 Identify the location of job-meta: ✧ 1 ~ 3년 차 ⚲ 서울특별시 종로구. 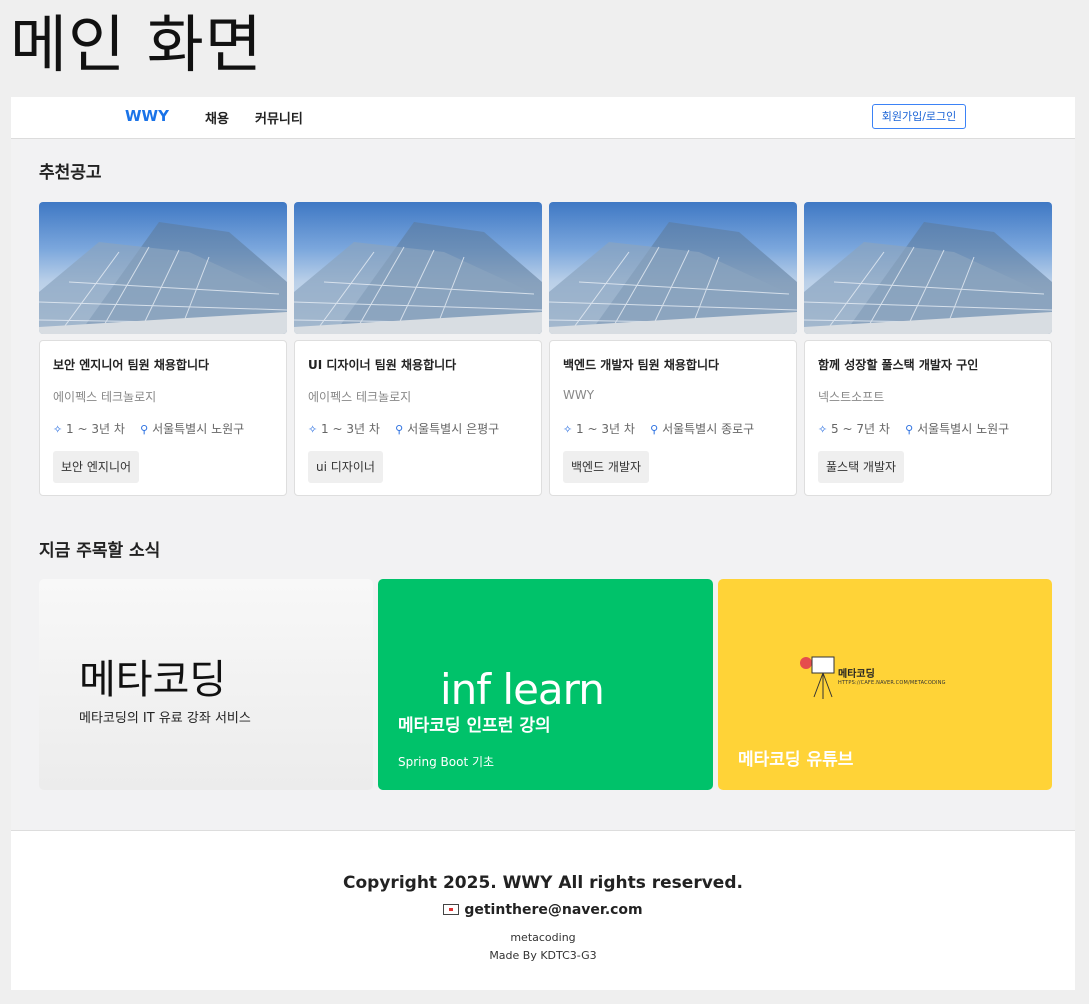
(658, 428).